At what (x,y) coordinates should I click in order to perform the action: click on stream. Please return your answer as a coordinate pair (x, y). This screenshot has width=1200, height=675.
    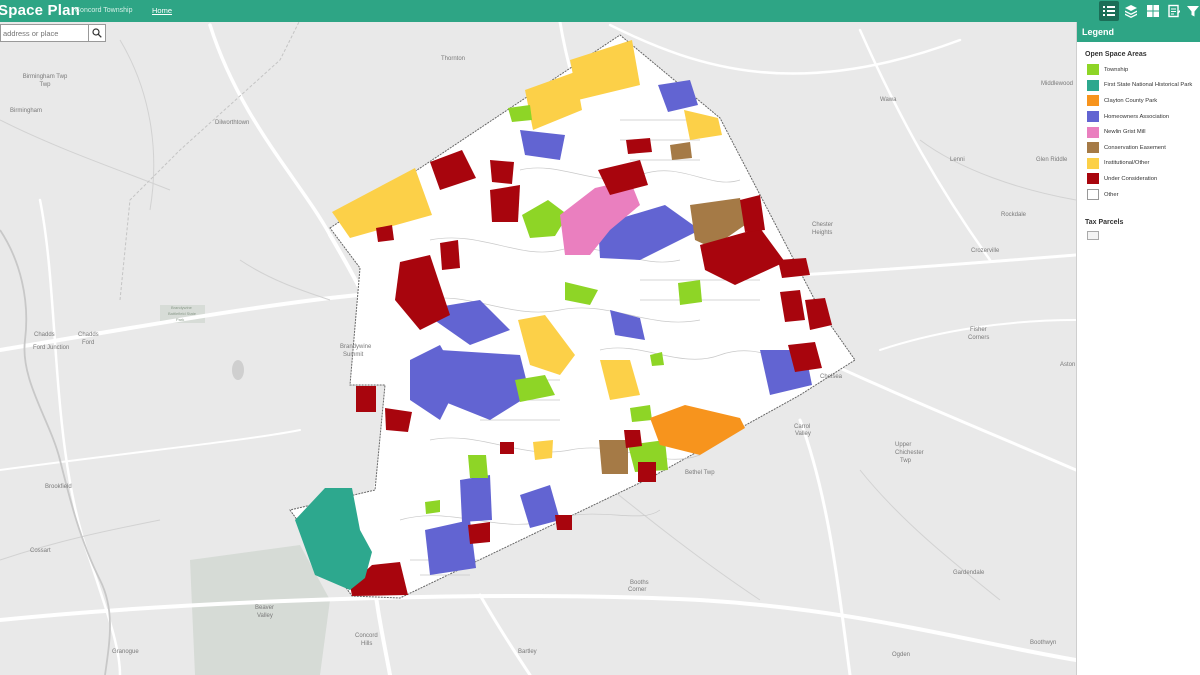
    Looking at the image, I should click on (55, 452).